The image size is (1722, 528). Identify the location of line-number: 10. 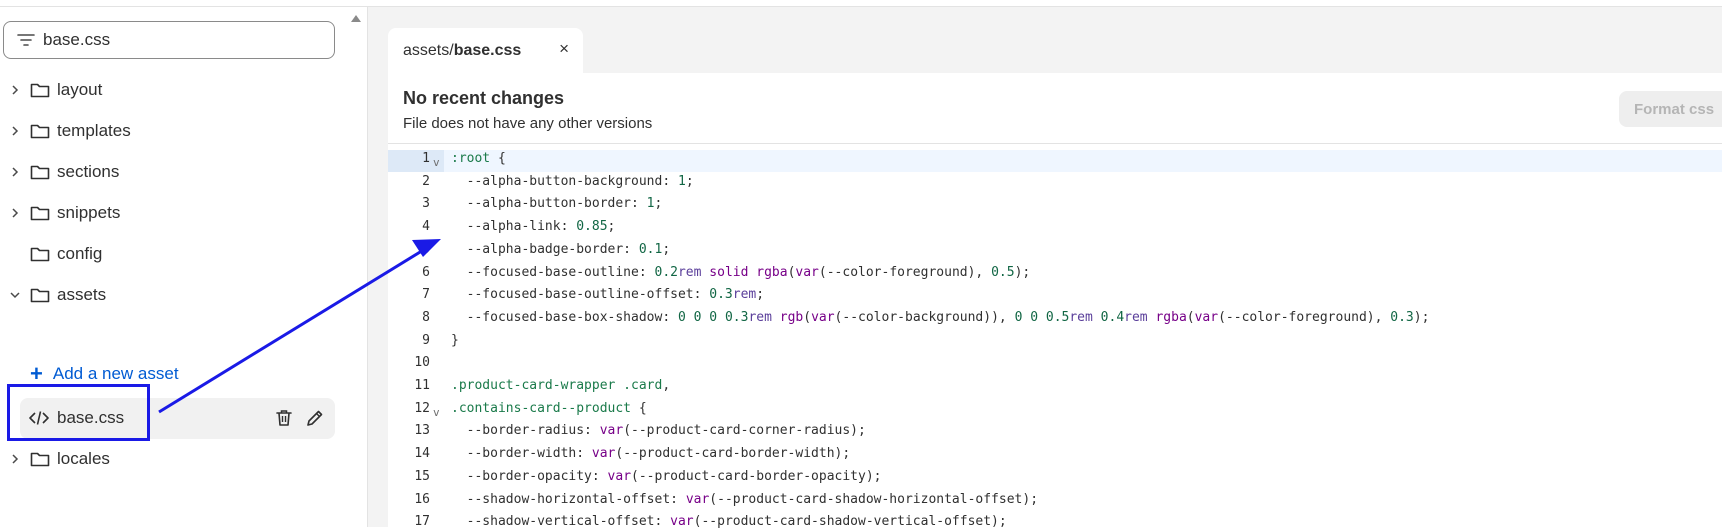
(422, 363).